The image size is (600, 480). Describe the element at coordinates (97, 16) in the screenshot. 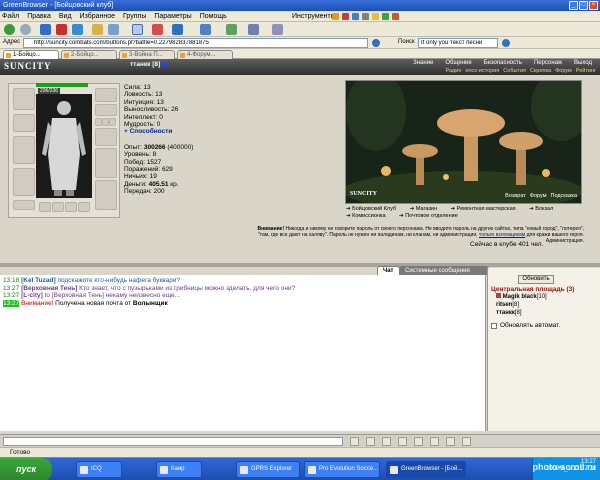

I see `menu-favorites: Избранное` at that location.